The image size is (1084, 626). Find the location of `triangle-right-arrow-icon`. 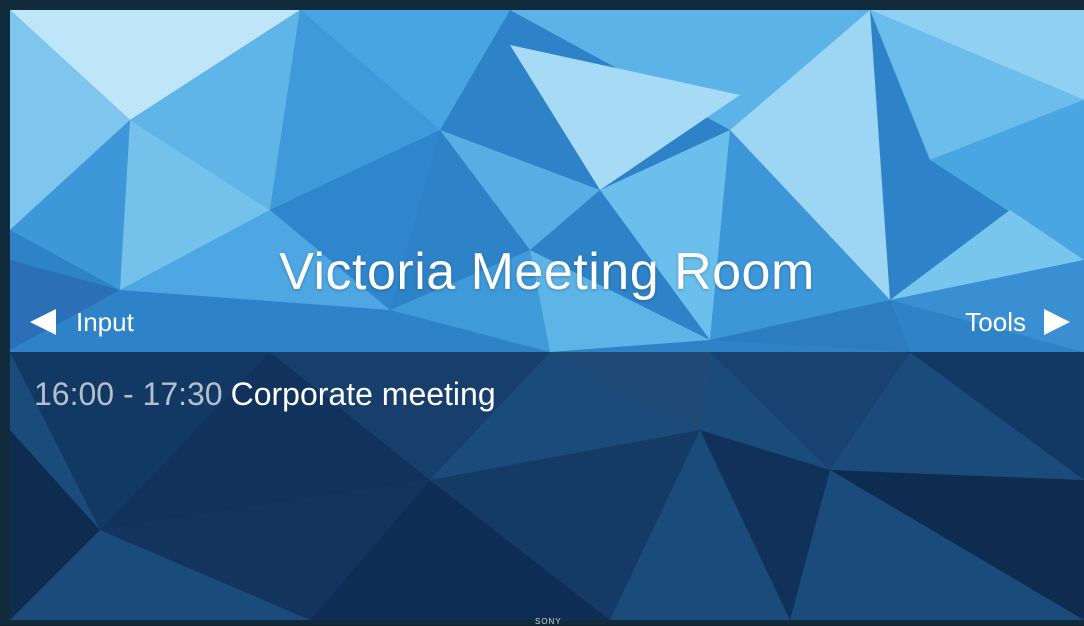

triangle-right-arrow-icon is located at coordinates (1057, 322).